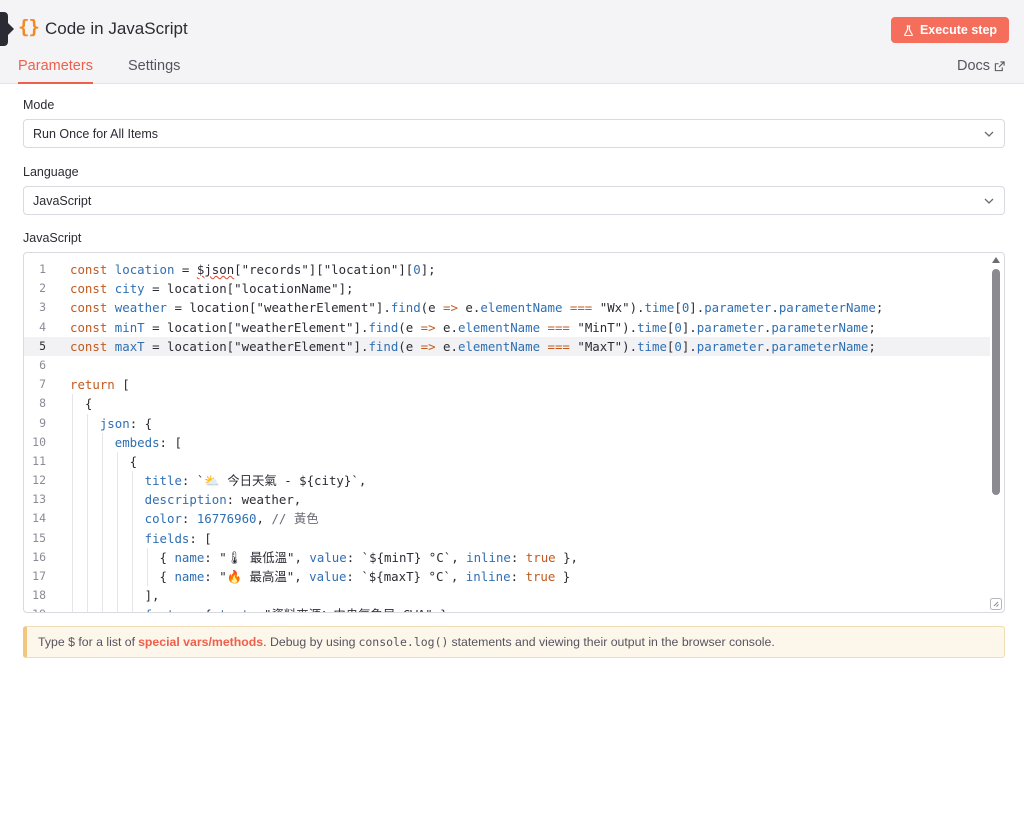 The height and width of the screenshot is (833, 1024). Describe the element at coordinates (507, 500) in the screenshot. I see `code-line: 13 description: weather,` at that location.